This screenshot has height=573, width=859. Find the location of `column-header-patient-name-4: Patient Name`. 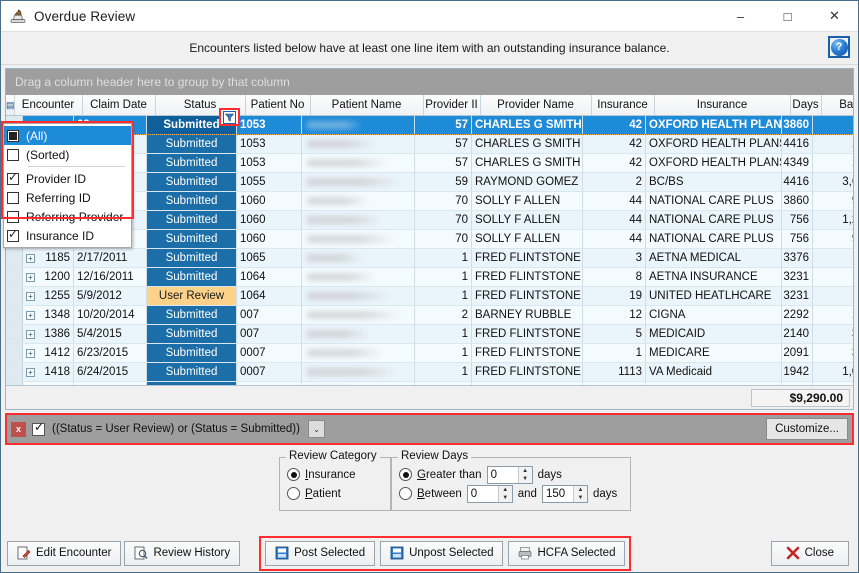

column-header-patient-name-4: Patient Name is located at coordinates (367, 105).